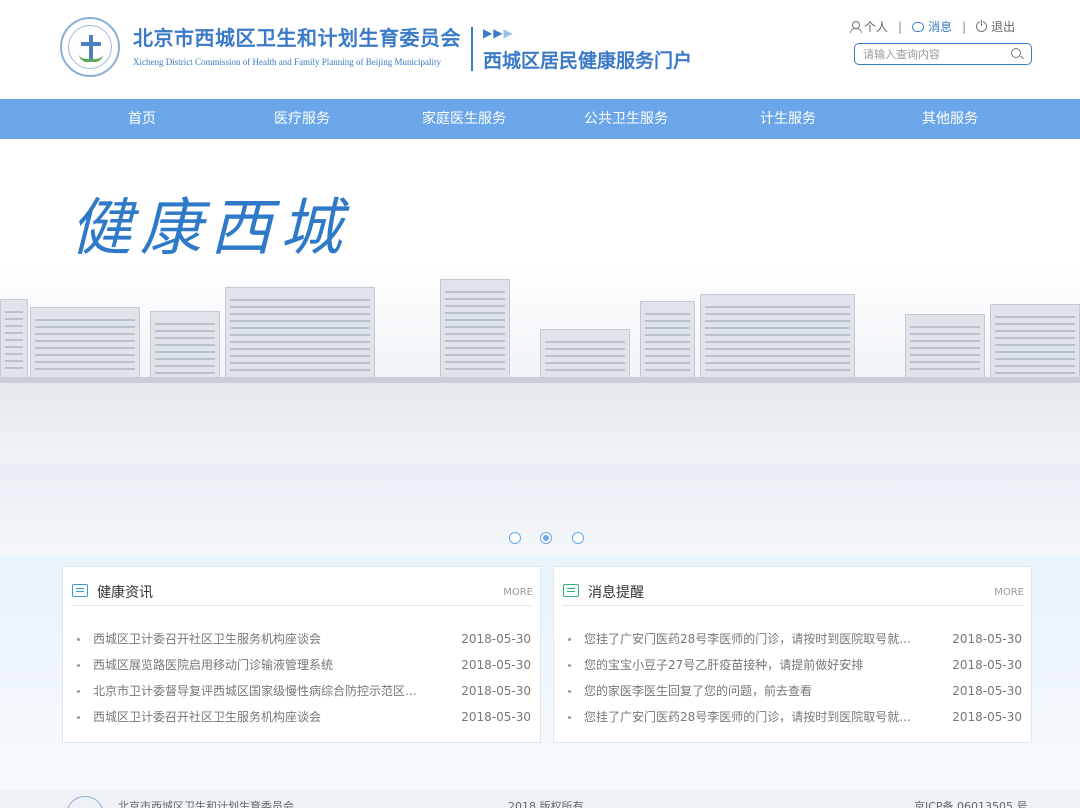  I want to click on nav-item-family-planning: 计生服务, so click(788, 119).